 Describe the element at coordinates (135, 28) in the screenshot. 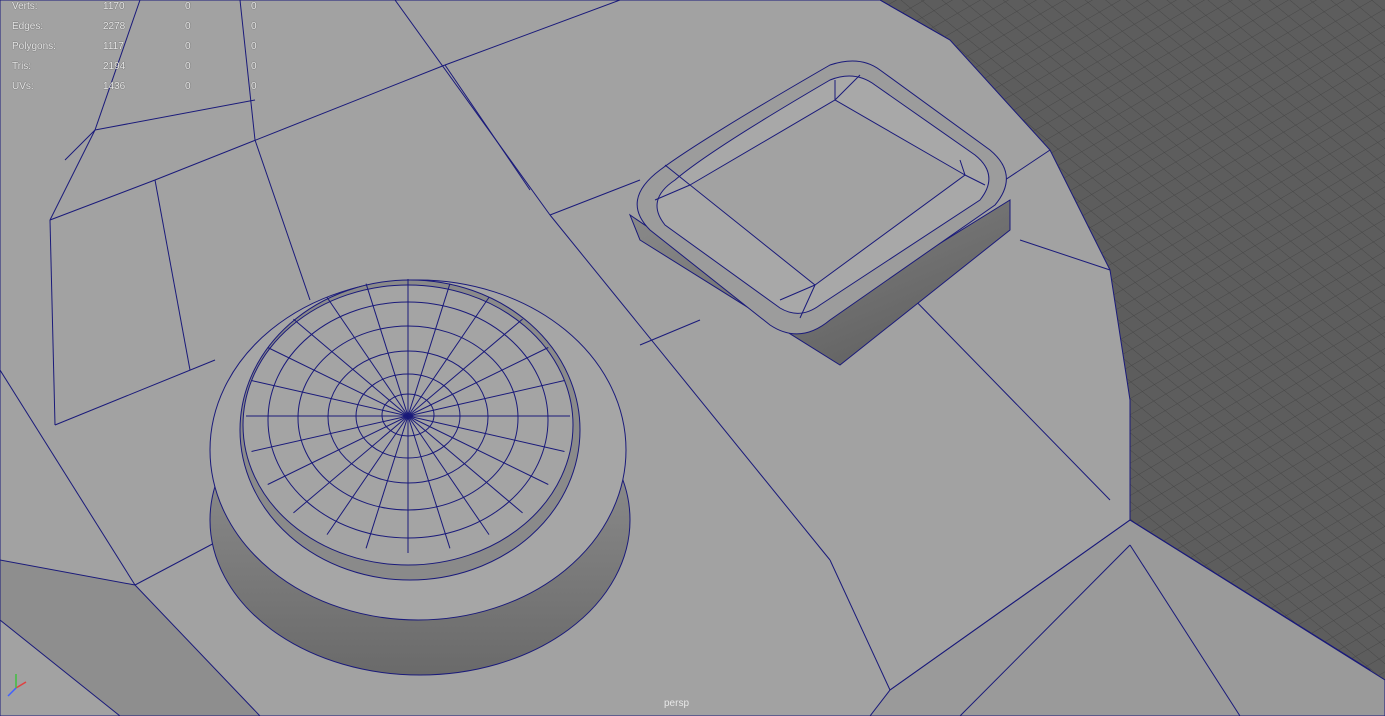

I see `hud-row-edges: Edges: 2278 0 0` at that location.